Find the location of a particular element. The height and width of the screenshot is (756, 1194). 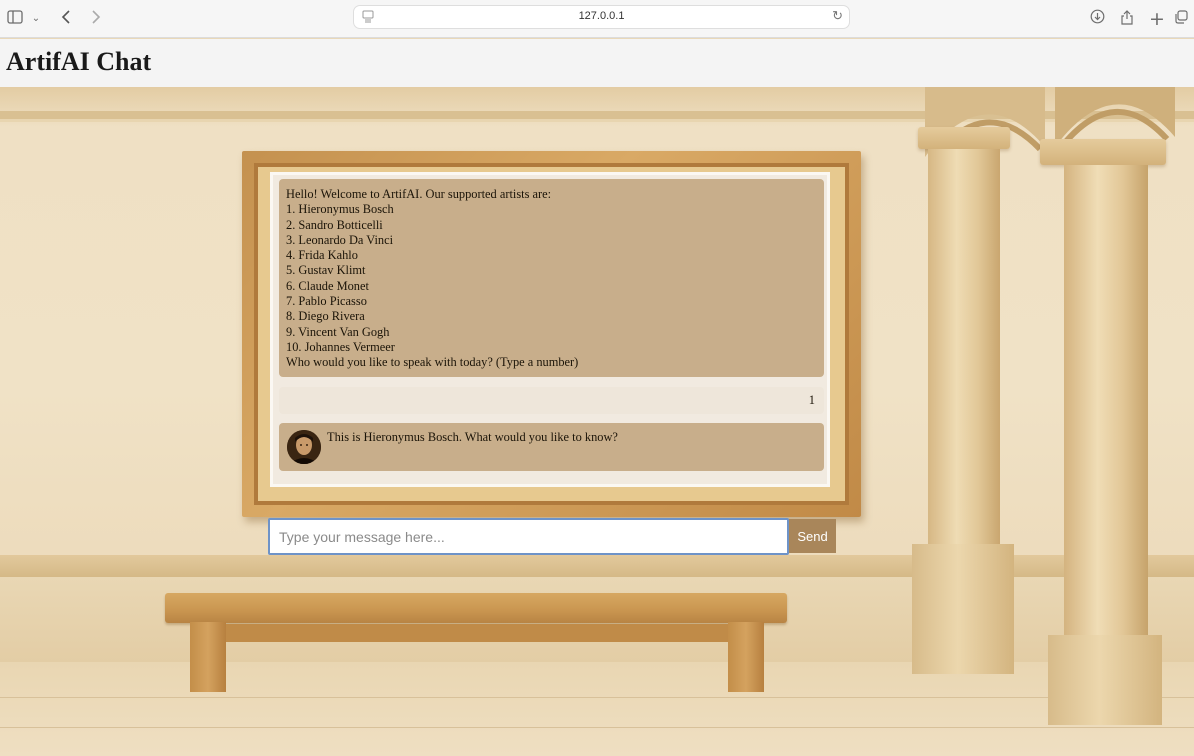

page-title: ArtifAI Chat is located at coordinates (79, 61).